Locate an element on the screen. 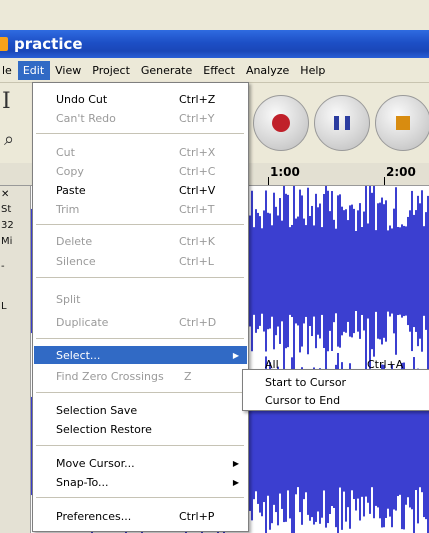  menu-item-redo: Can't Redo Ctrl+Y is located at coordinates (140, 118).